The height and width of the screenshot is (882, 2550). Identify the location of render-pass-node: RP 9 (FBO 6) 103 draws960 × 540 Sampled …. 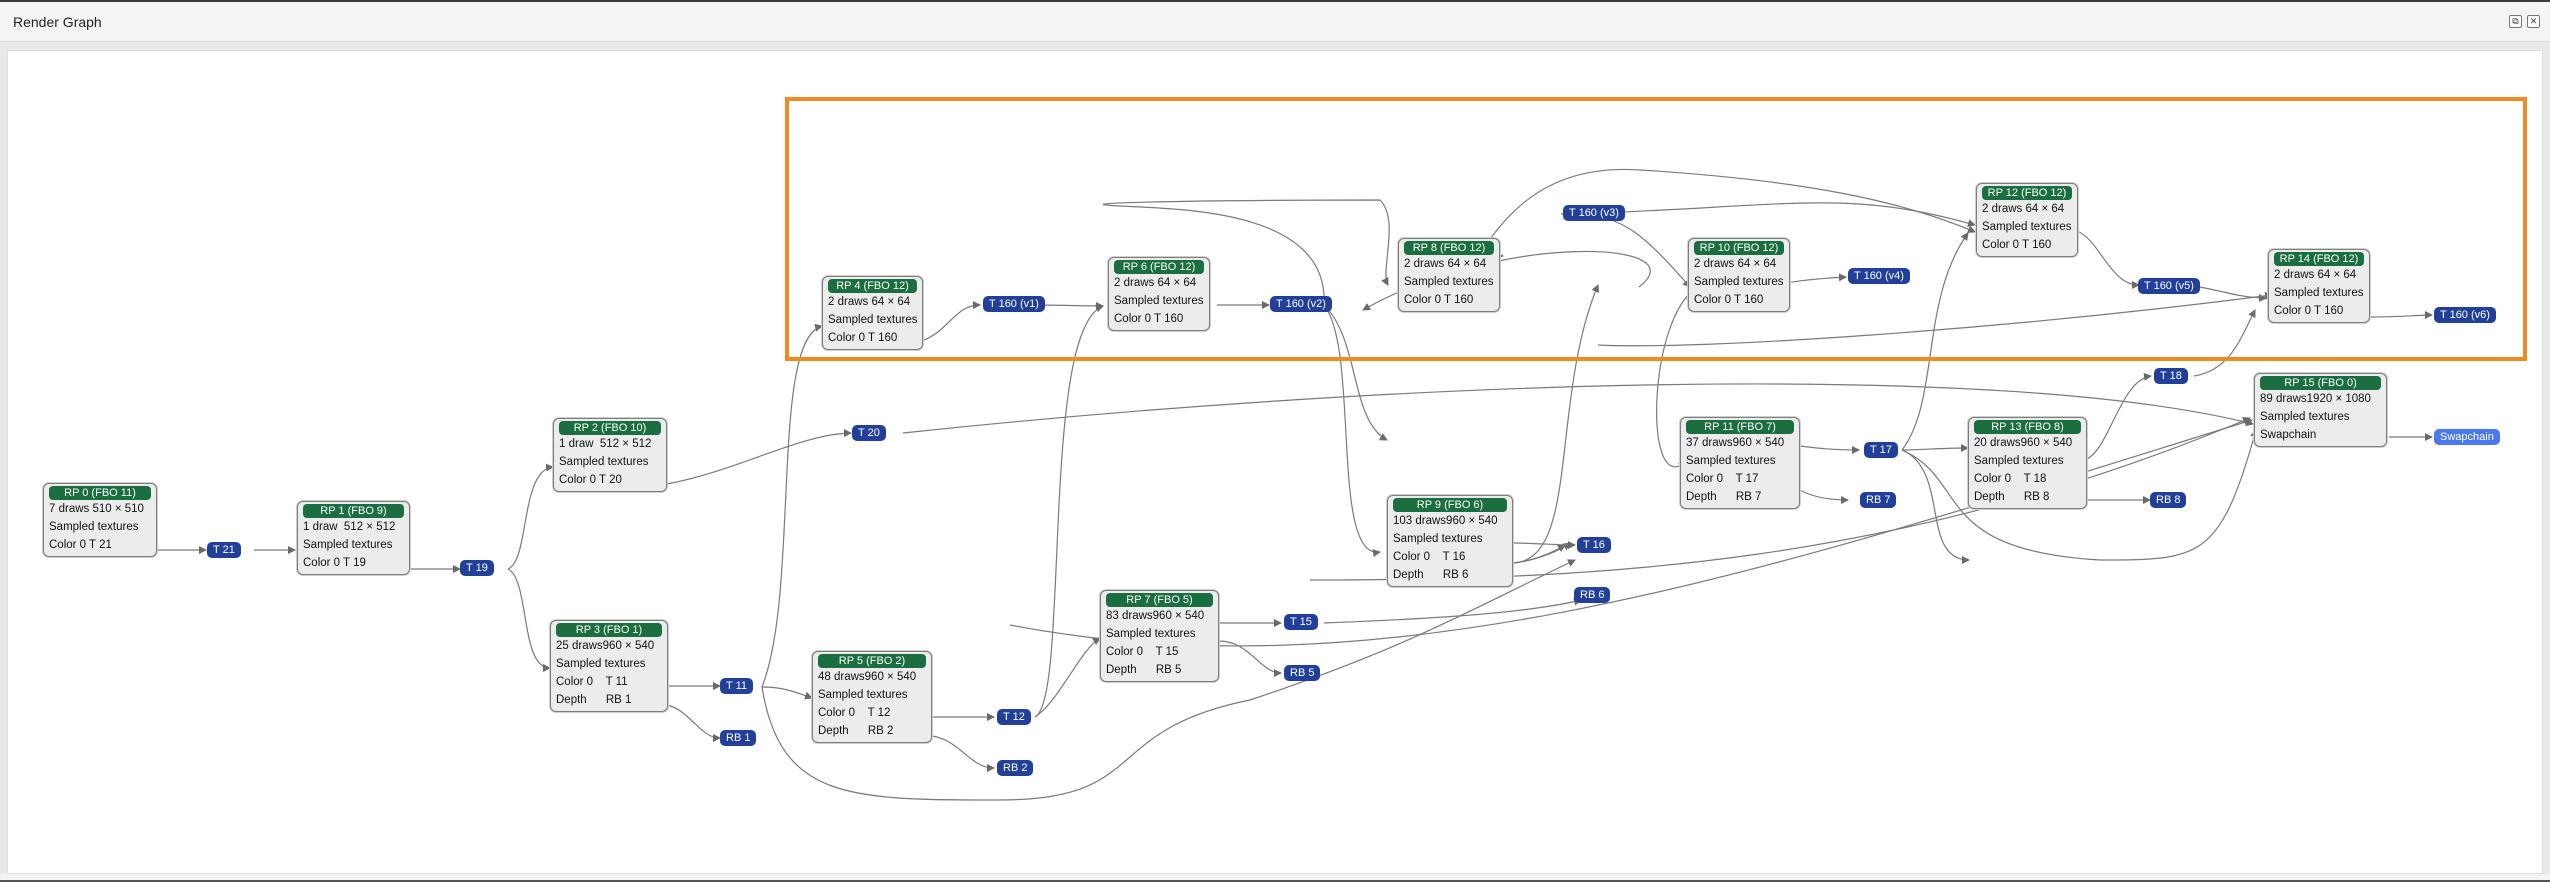
(1450, 541).